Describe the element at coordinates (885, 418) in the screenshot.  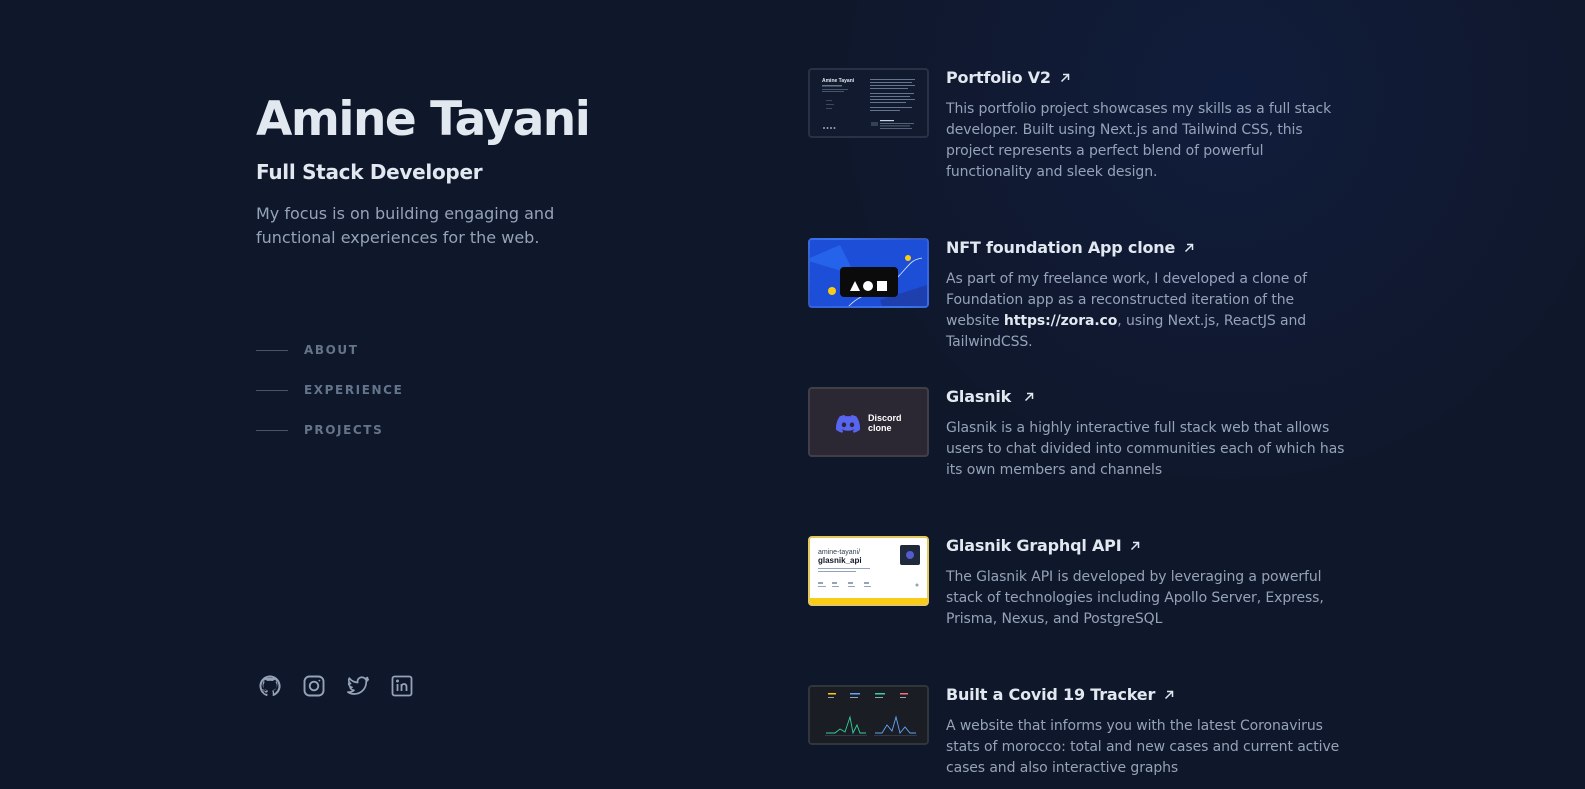
I see `preview-label: Discord` at that location.